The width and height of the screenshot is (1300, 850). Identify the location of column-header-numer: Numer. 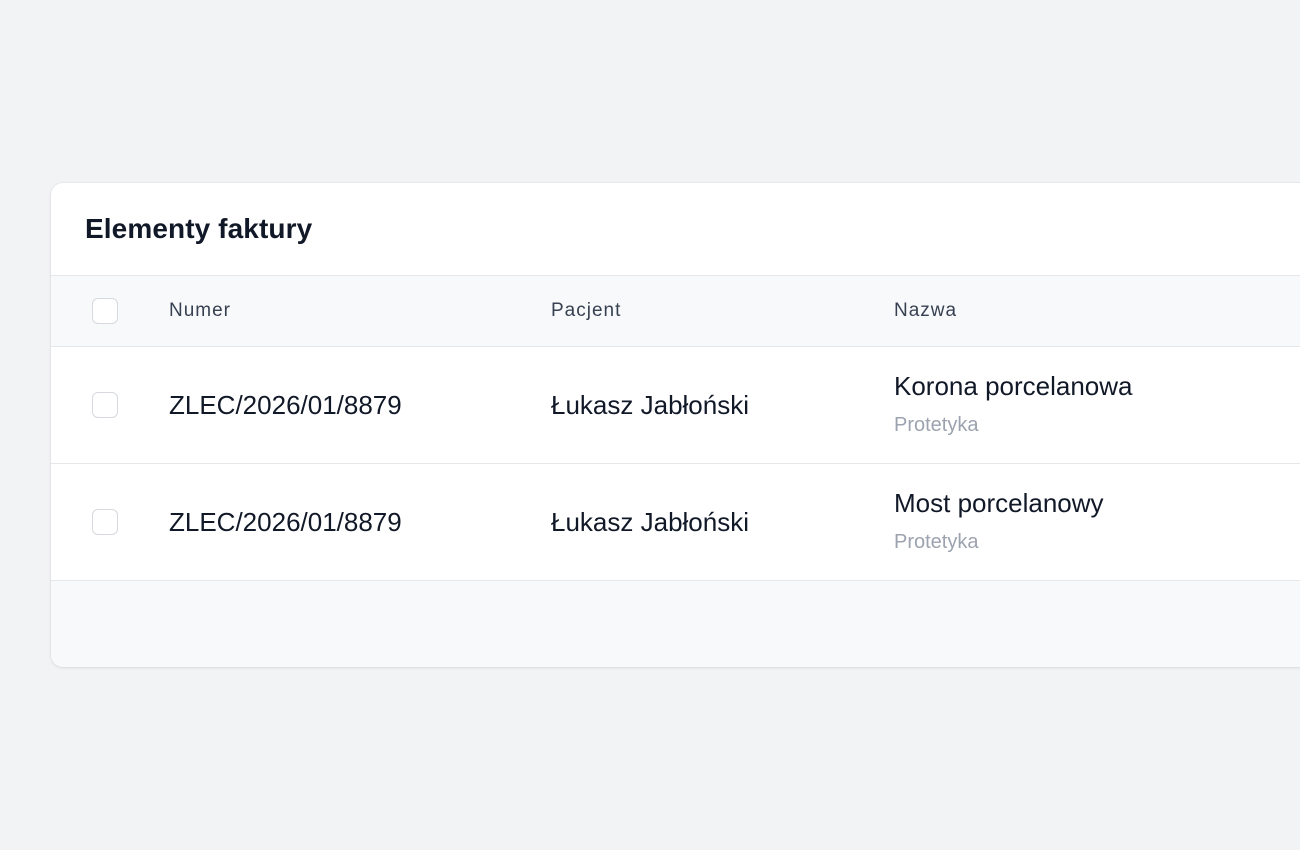
(200, 311).